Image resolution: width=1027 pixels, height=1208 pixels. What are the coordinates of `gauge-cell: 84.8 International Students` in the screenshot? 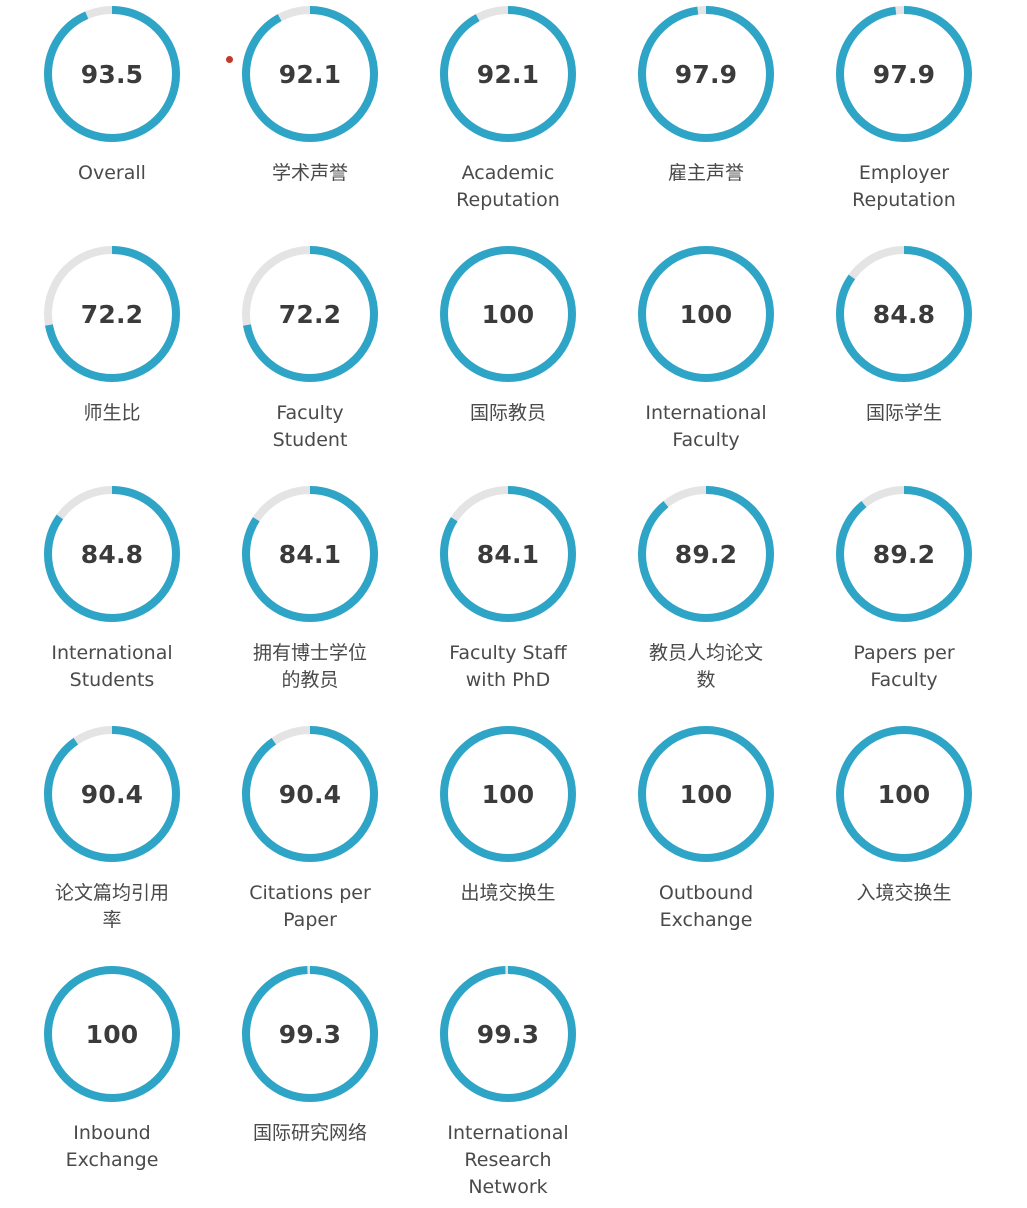 It's located at (112, 606).